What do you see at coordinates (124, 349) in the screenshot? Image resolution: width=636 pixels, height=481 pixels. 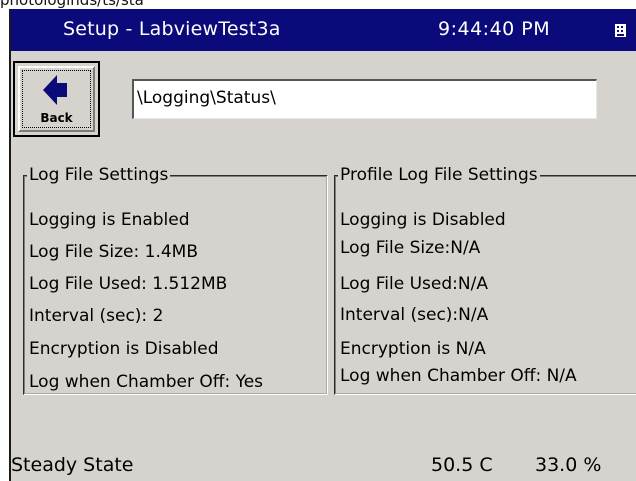 I see `log-encryption-row: Encryption is Disabled` at bounding box center [124, 349].